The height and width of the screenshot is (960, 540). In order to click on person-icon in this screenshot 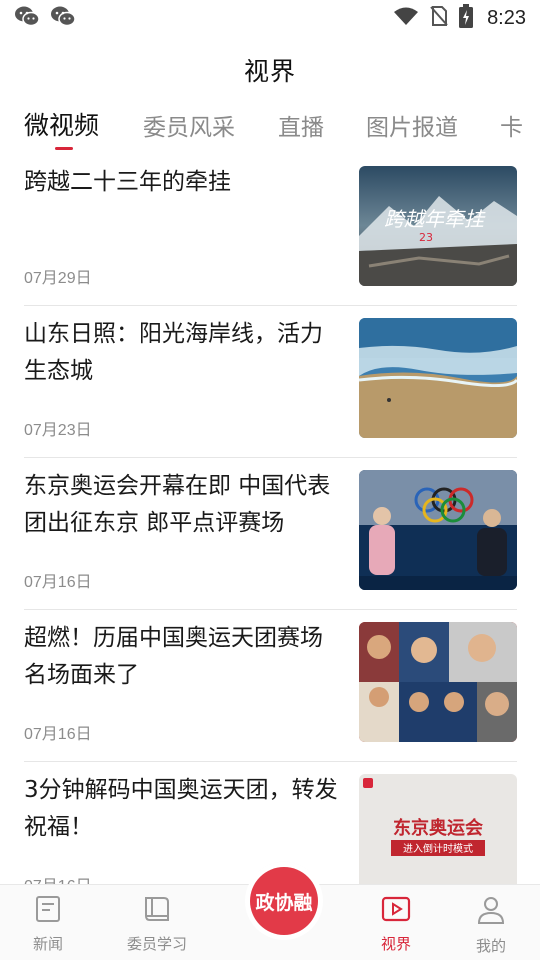, I will do `click(491, 912)`.